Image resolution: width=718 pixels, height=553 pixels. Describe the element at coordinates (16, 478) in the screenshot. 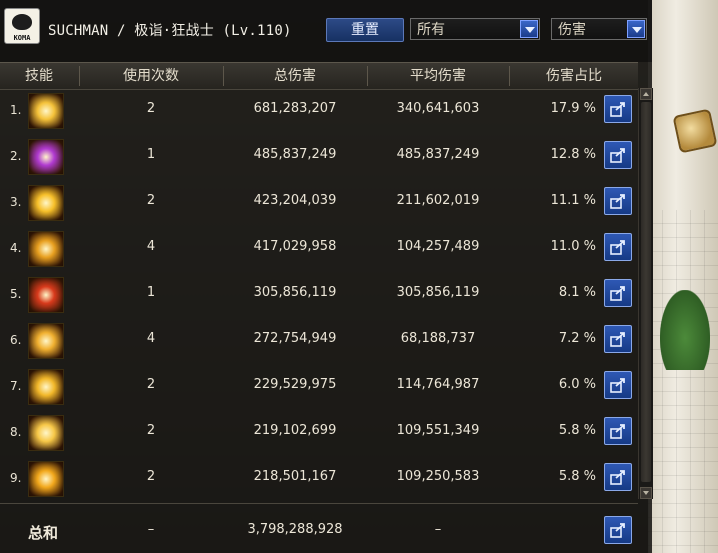

I see `row-rank: 9.` at that location.